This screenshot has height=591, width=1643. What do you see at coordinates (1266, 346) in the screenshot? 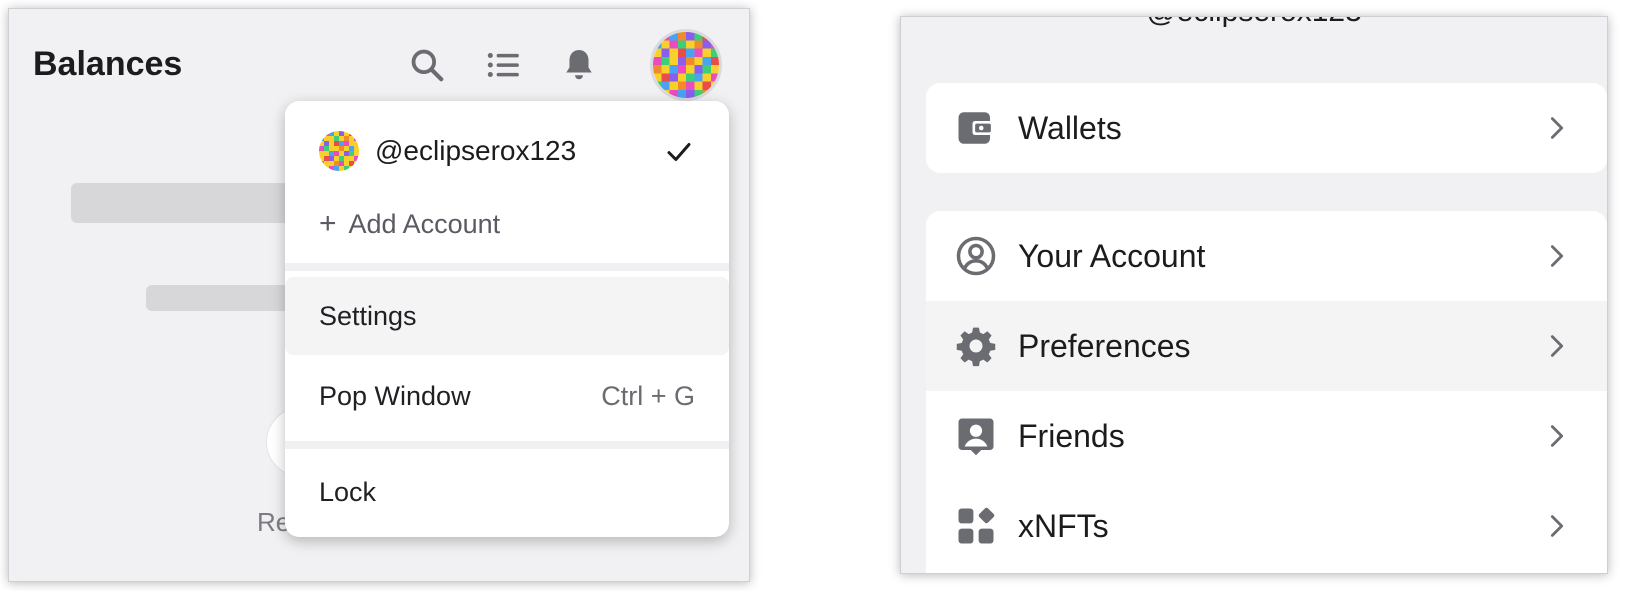
I see `preferences-menu-item: Preferences` at bounding box center [1266, 346].